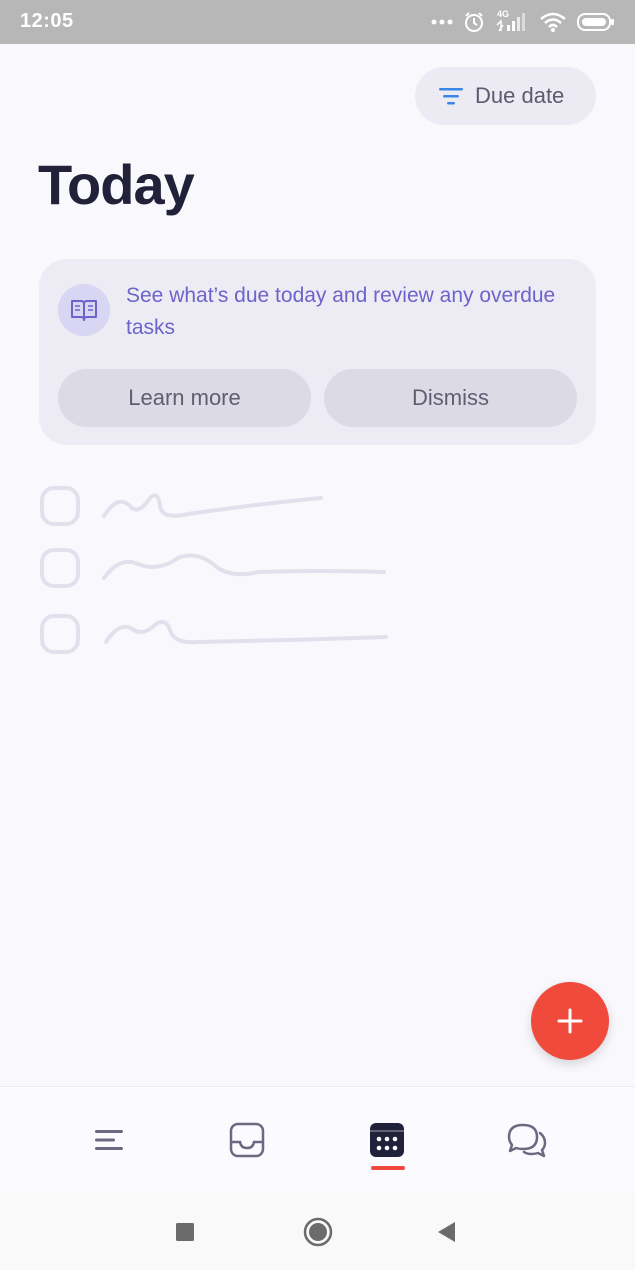 This screenshot has width=635, height=1270. I want to click on home-circle-icon, so click(318, 1232).